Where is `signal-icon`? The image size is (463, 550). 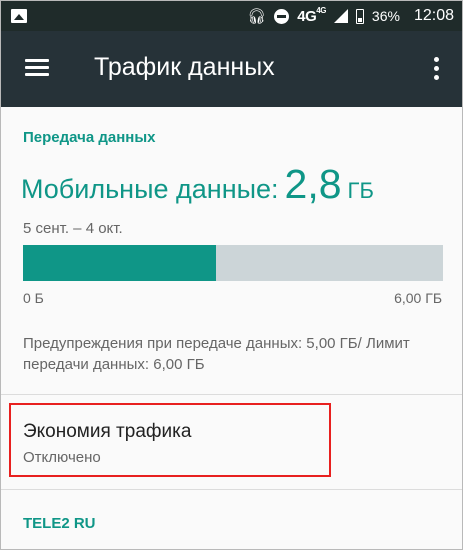 signal-icon is located at coordinates (340, 16).